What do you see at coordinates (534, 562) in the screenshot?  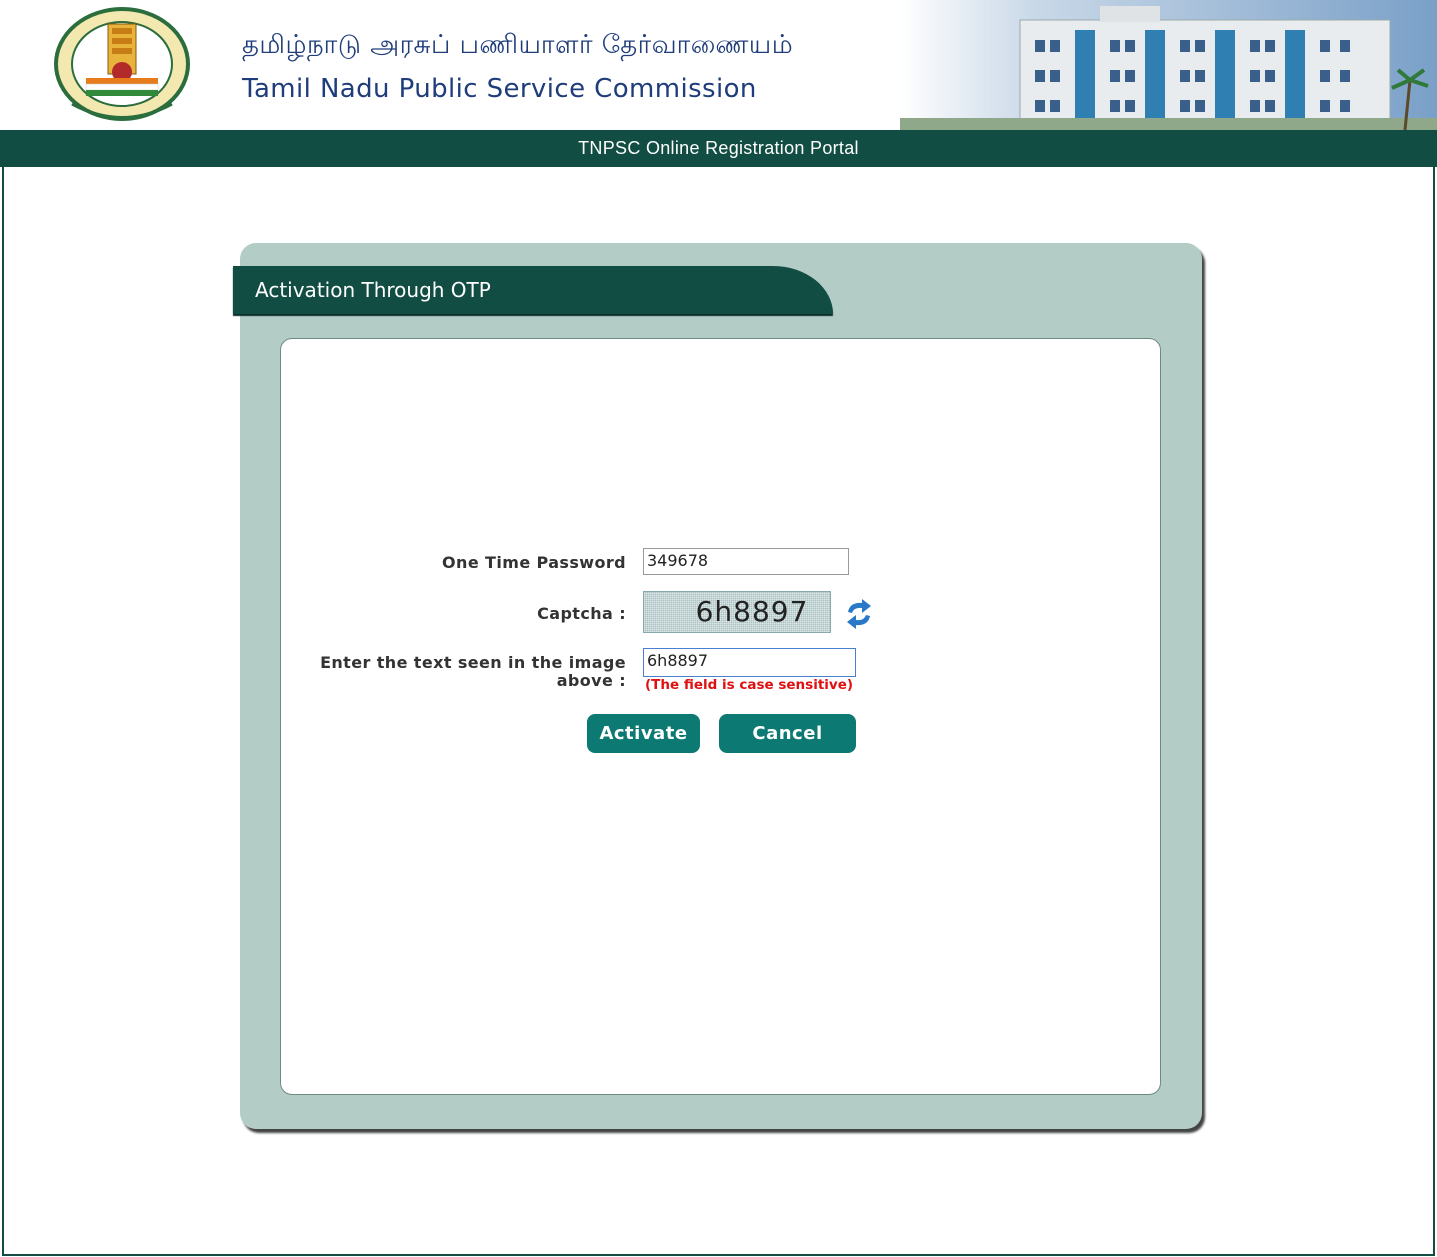 I see `otp-label: One Time Password` at bounding box center [534, 562].